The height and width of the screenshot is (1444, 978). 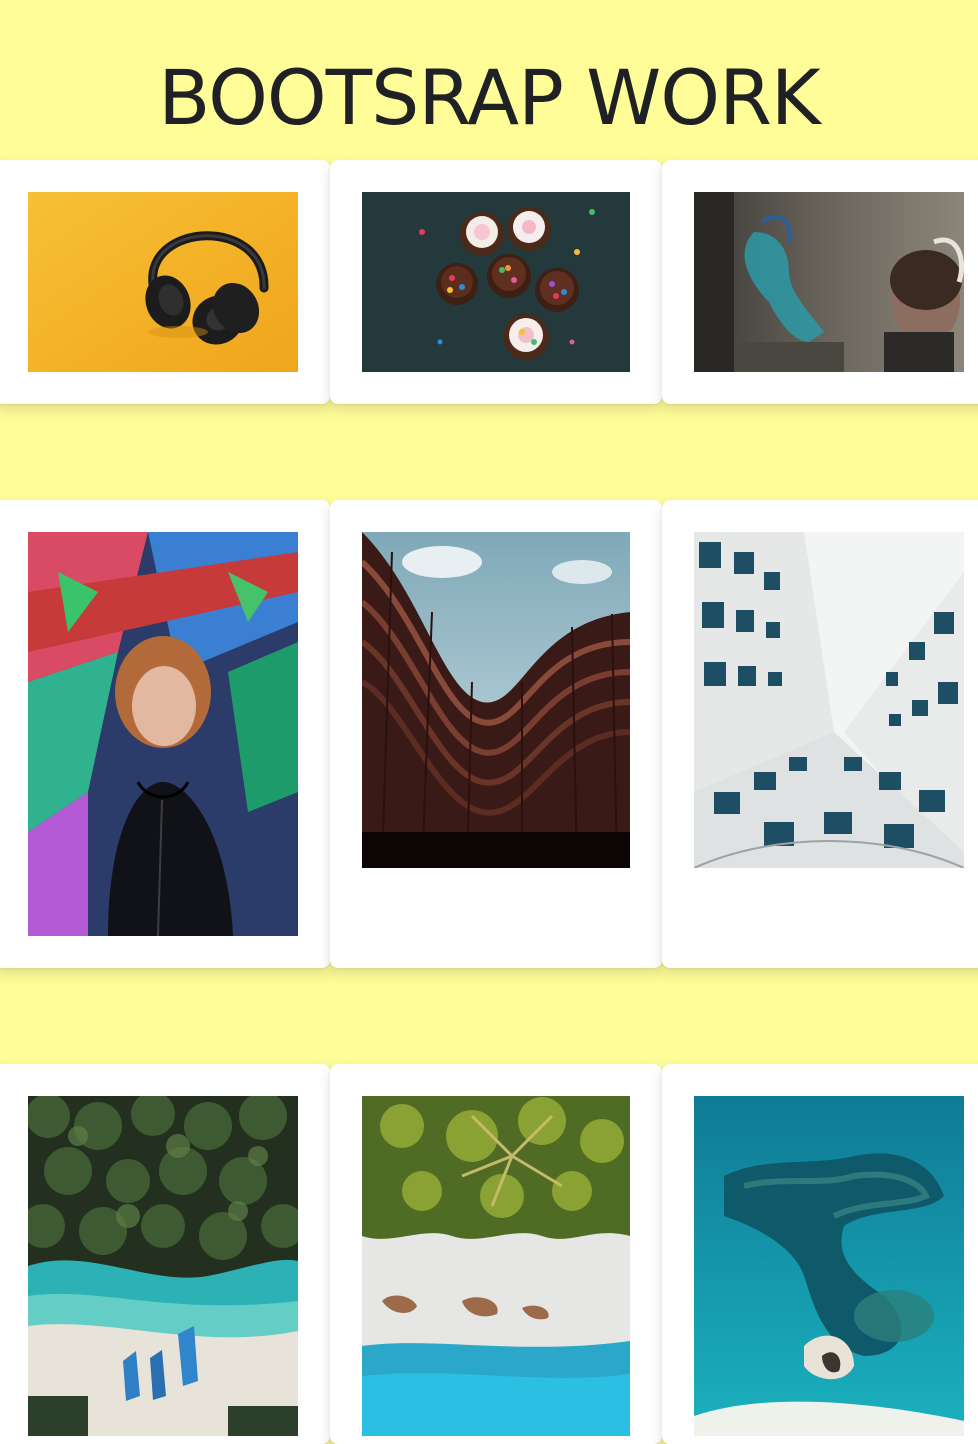 I want to click on palm-beach-boats-photo, so click(x=163, y=1266).